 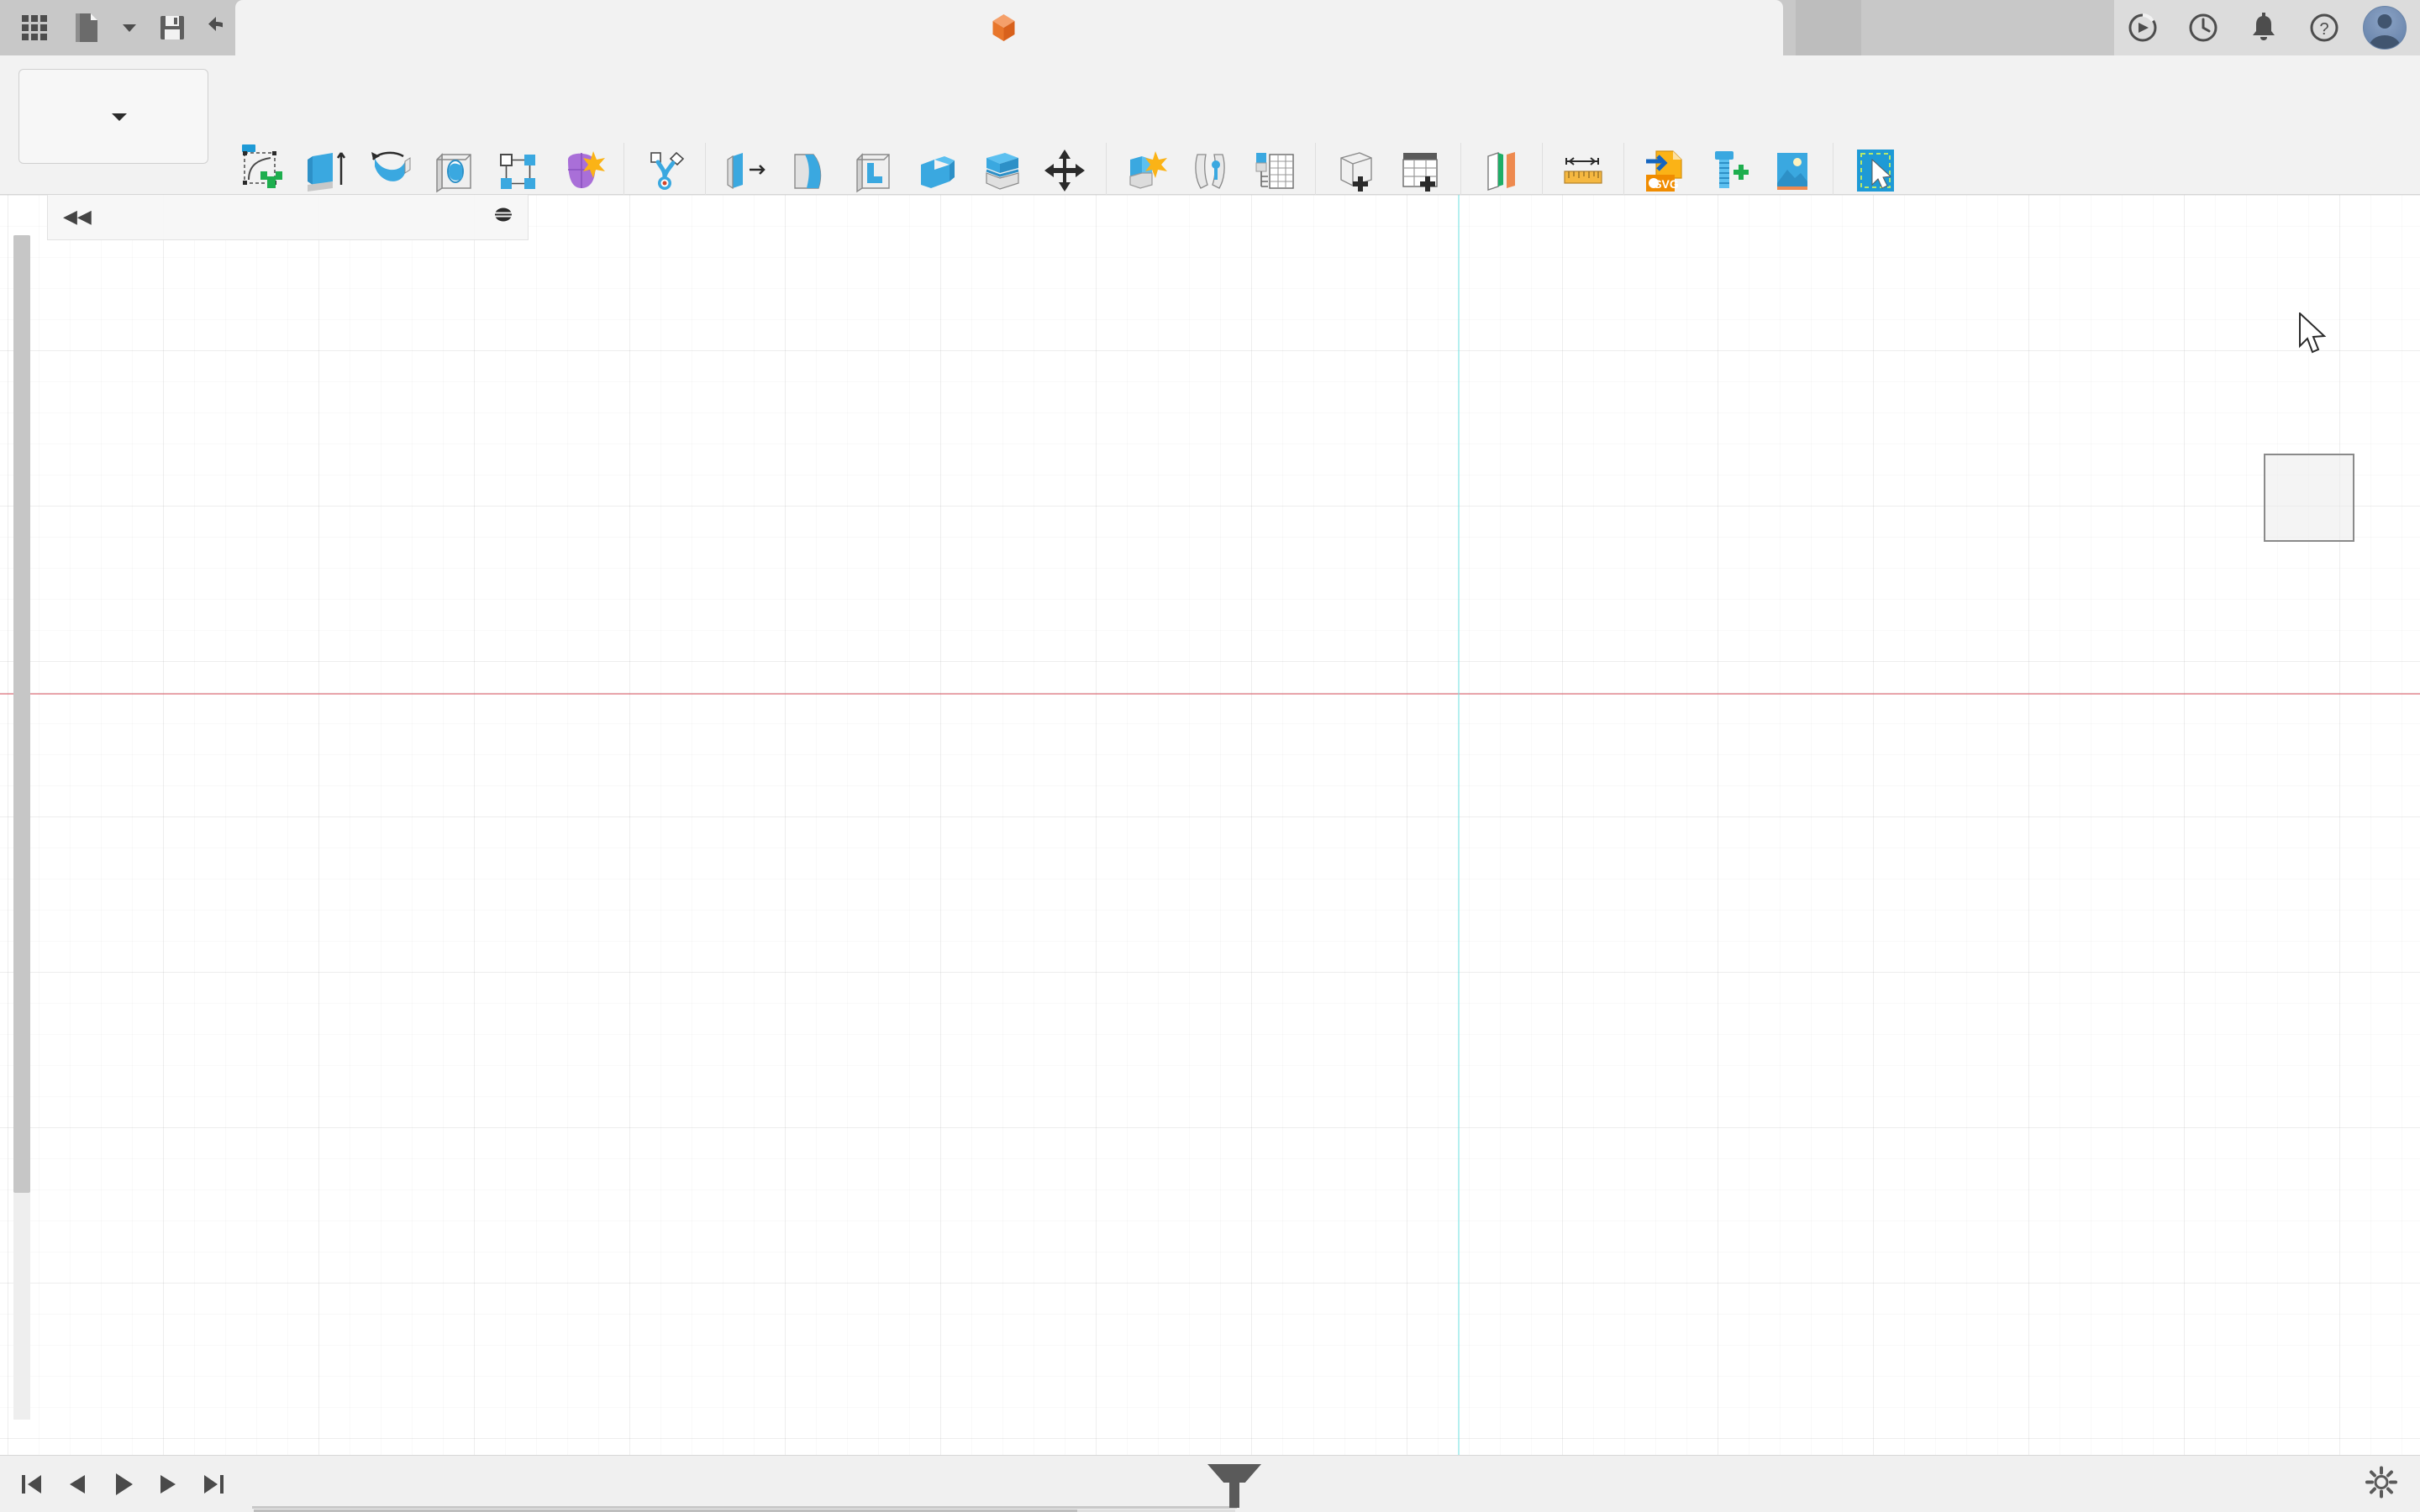 I want to click on revolve-icon, so click(x=391, y=172).